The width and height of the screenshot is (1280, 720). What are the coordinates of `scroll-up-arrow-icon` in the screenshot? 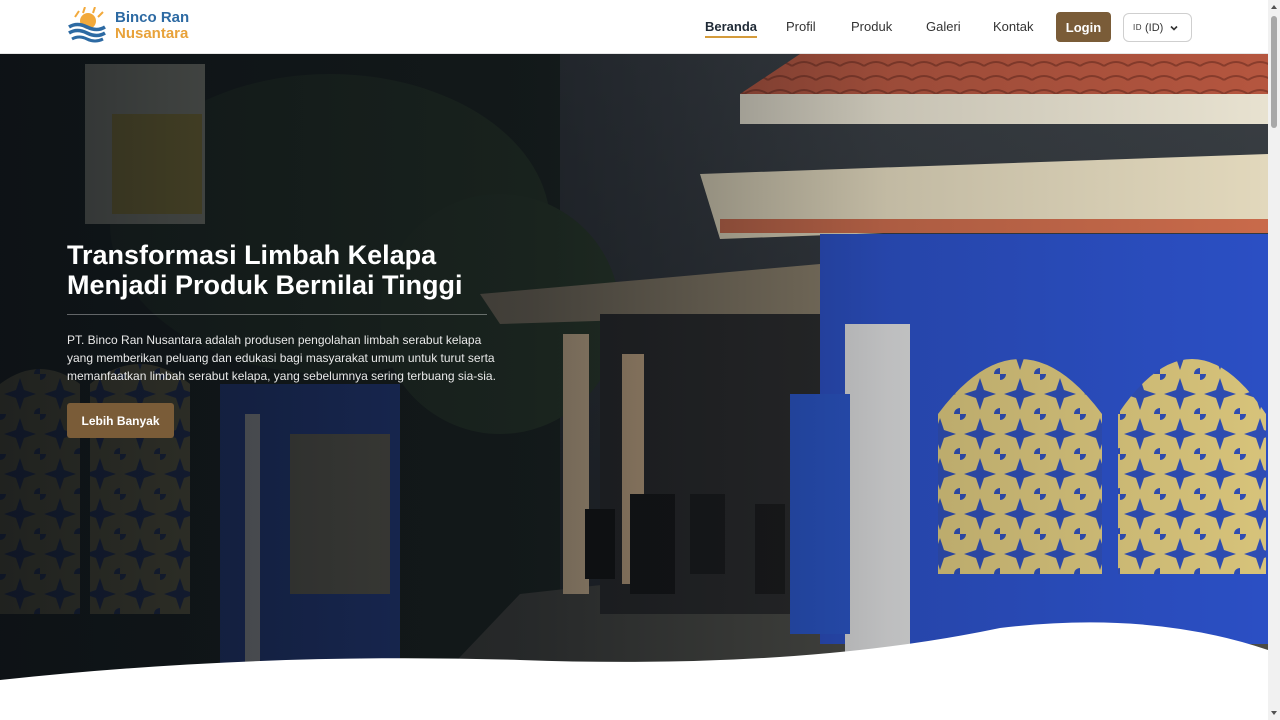 It's located at (1274, 7).